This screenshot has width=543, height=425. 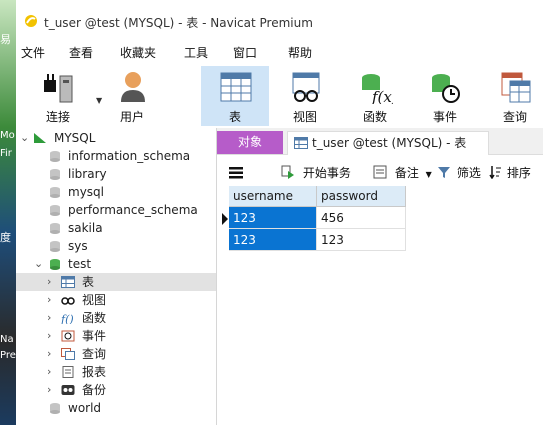 I want to click on tab-table-data: t_user @test (MYSQL) - 表, so click(x=388, y=143).